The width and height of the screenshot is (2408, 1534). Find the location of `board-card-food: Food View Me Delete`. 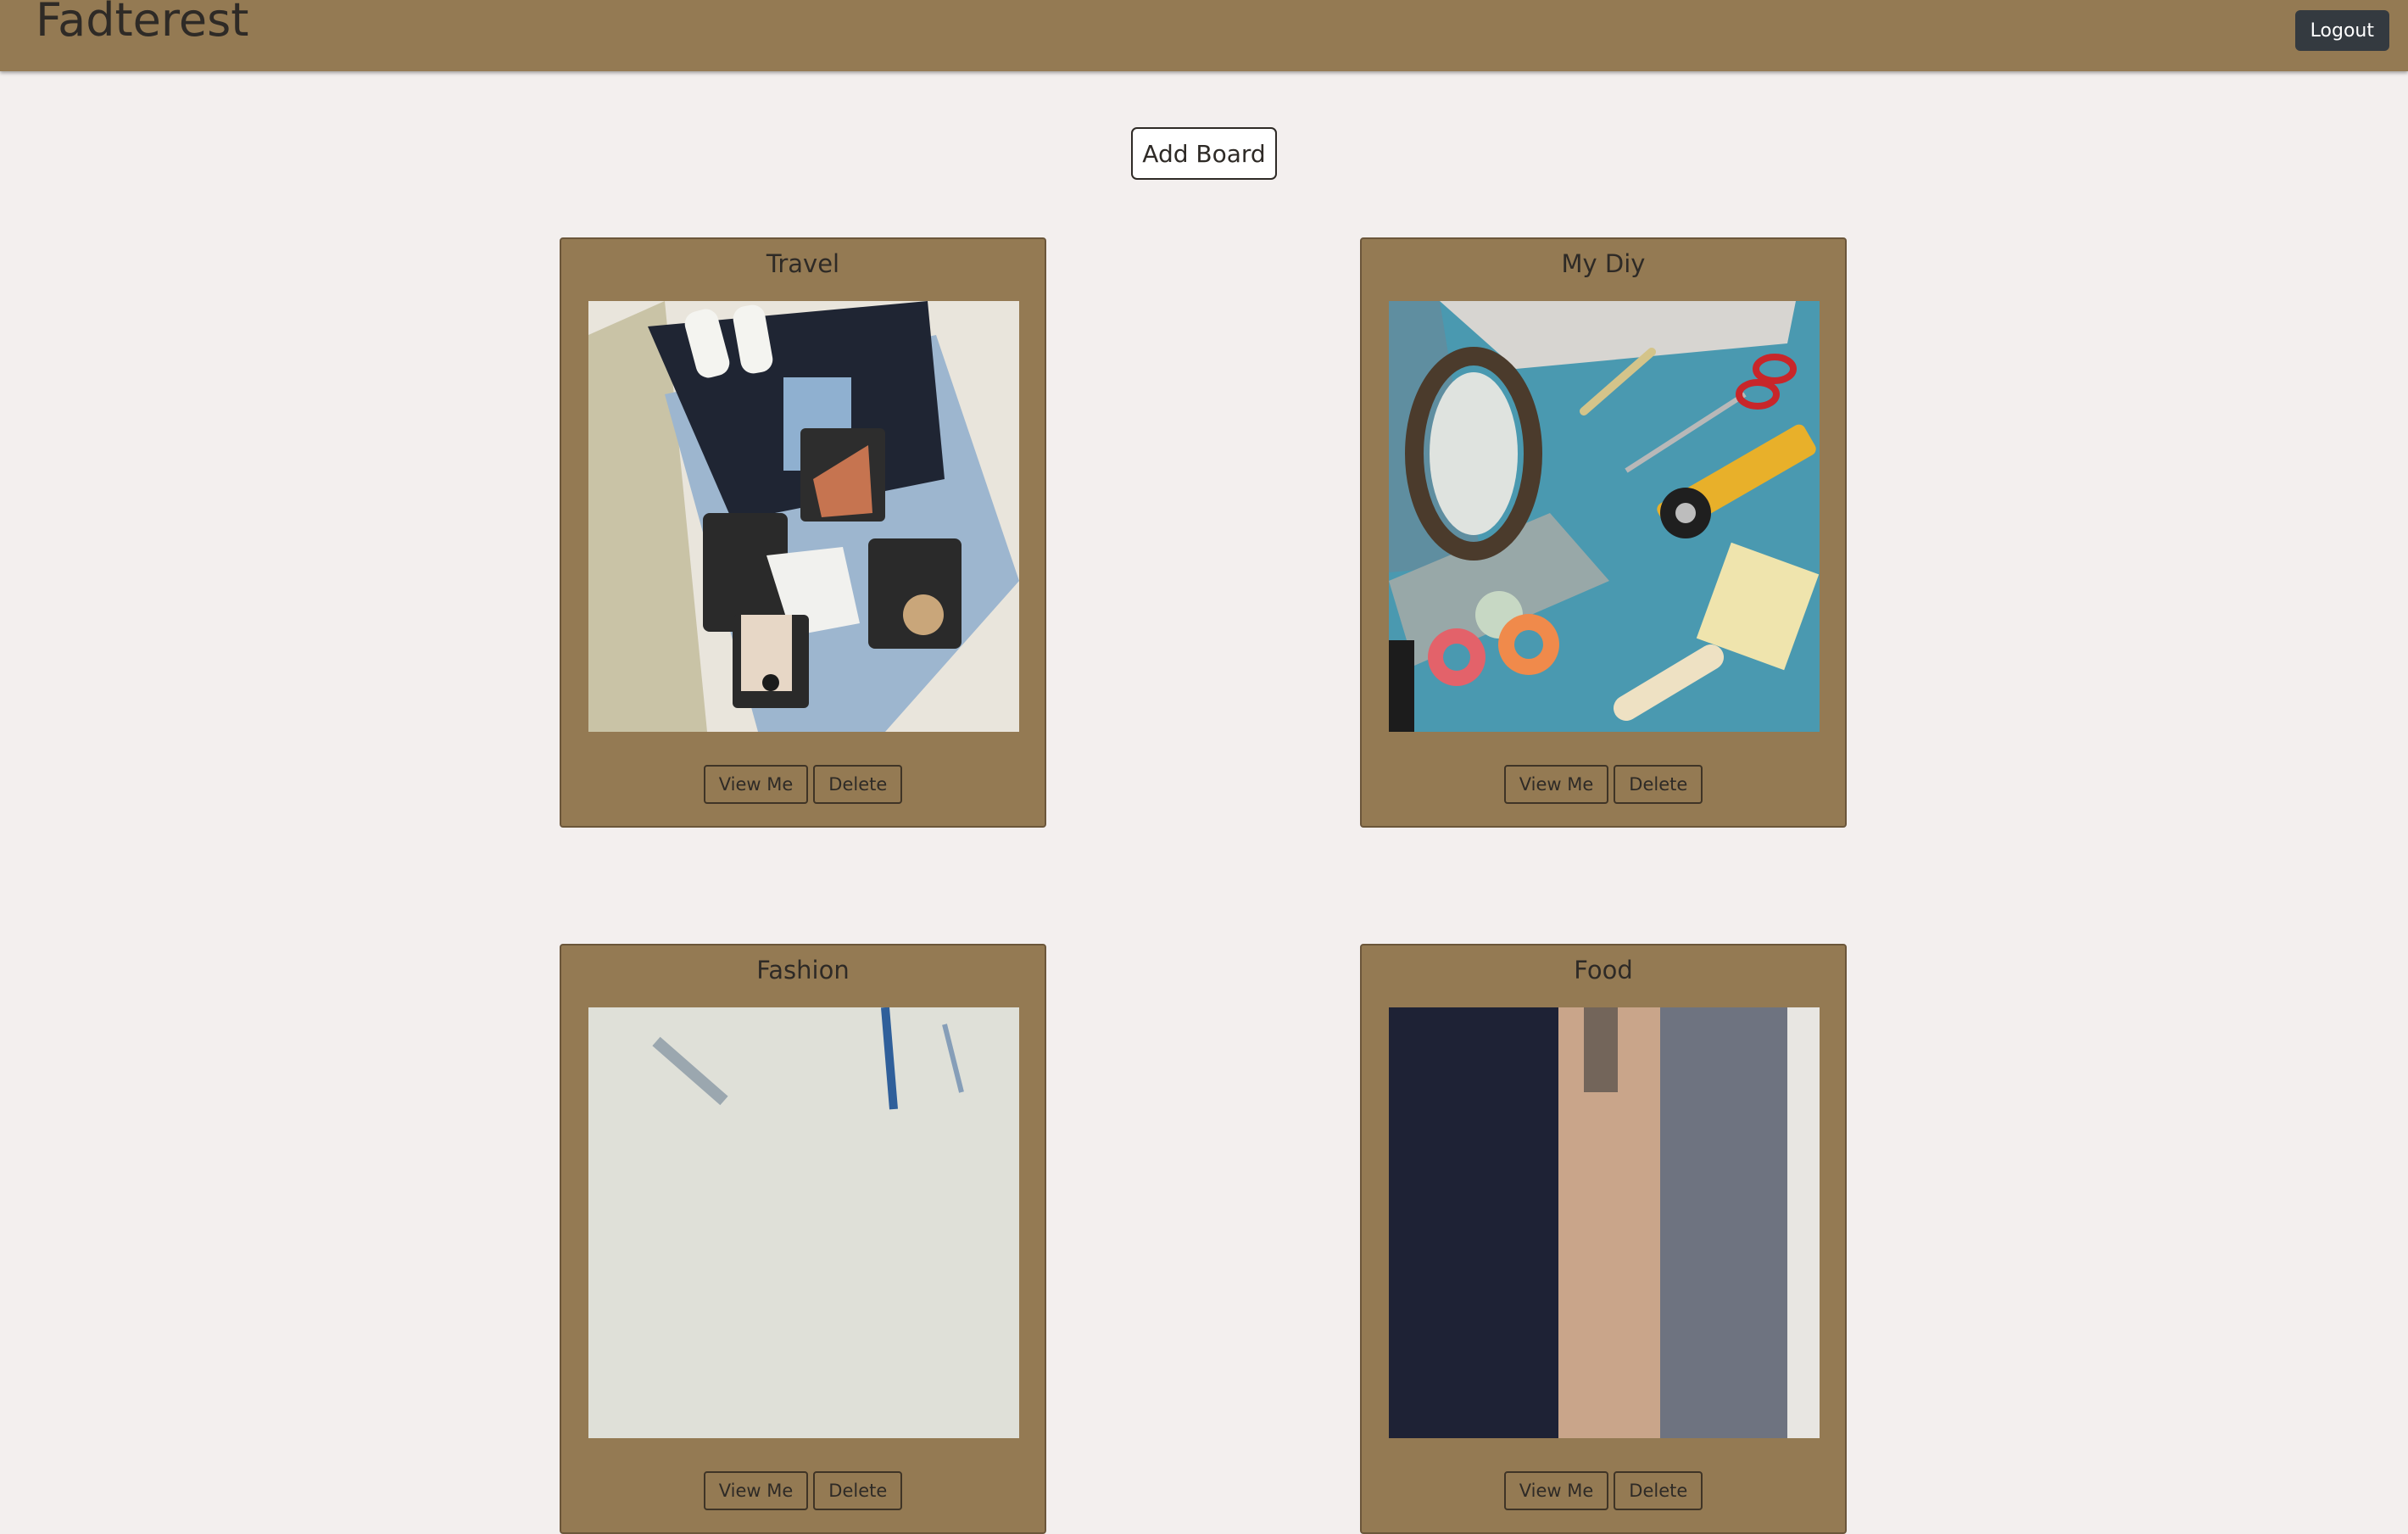

board-card-food: Food View Me Delete is located at coordinates (1603, 1239).